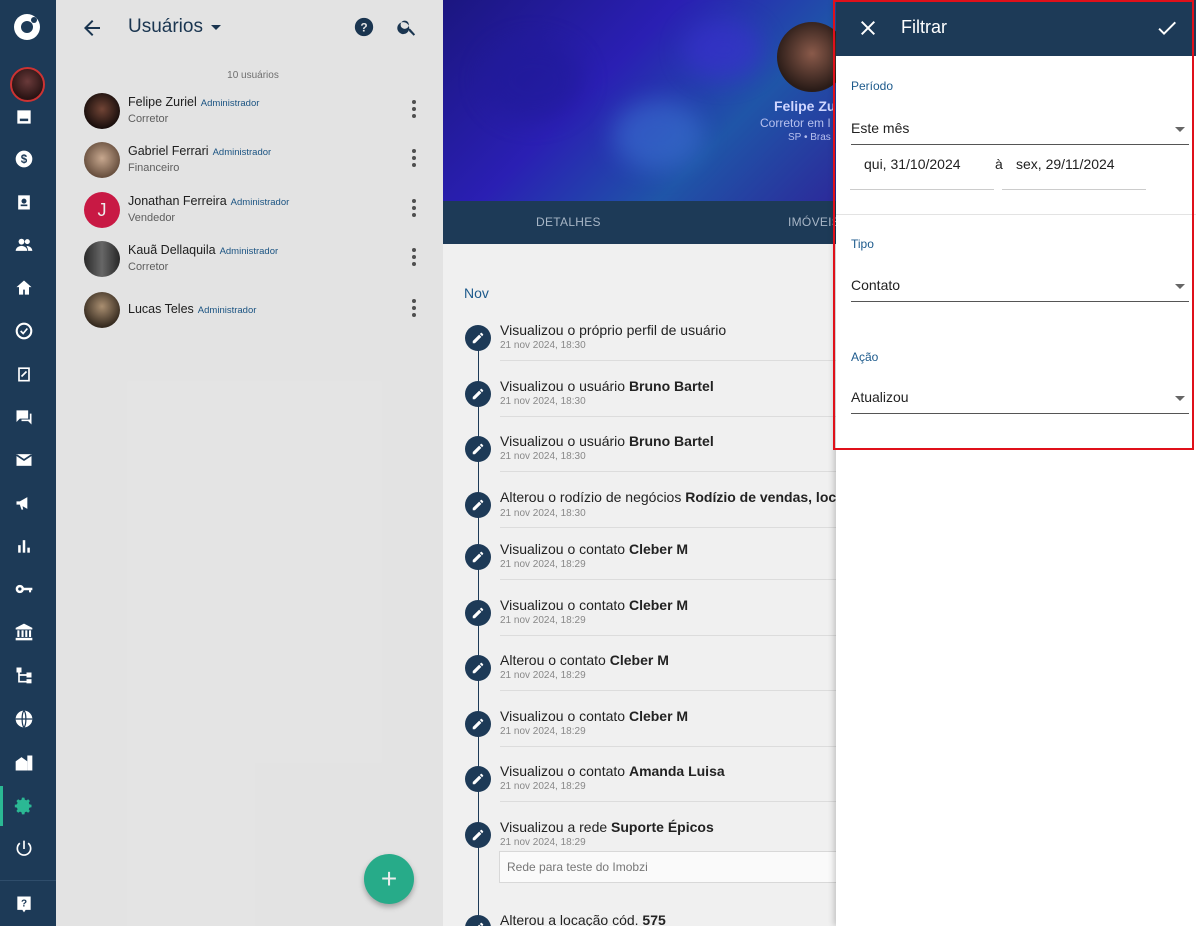 This screenshot has width=1196, height=926. Describe the element at coordinates (568, 222) in the screenshot. I see `tab-detalhes: DETALHES` at that location.